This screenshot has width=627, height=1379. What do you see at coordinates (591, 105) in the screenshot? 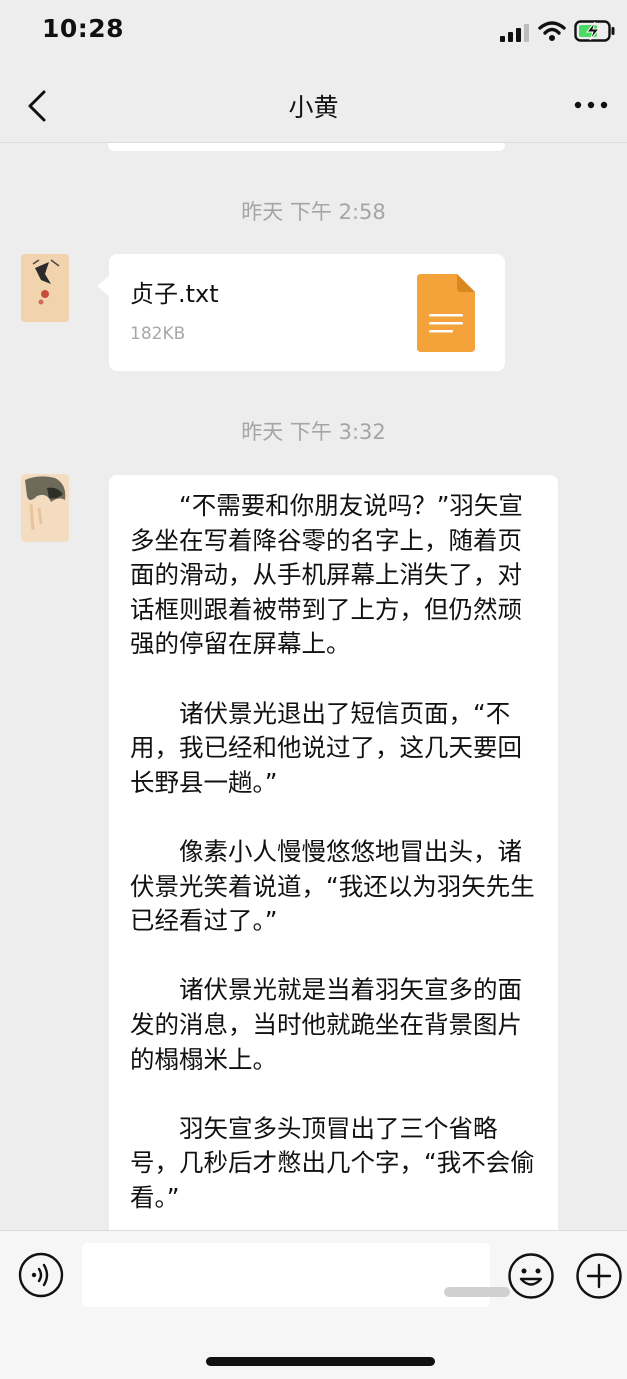
I see `more-dots-icon` at bounding box center [591, 105].